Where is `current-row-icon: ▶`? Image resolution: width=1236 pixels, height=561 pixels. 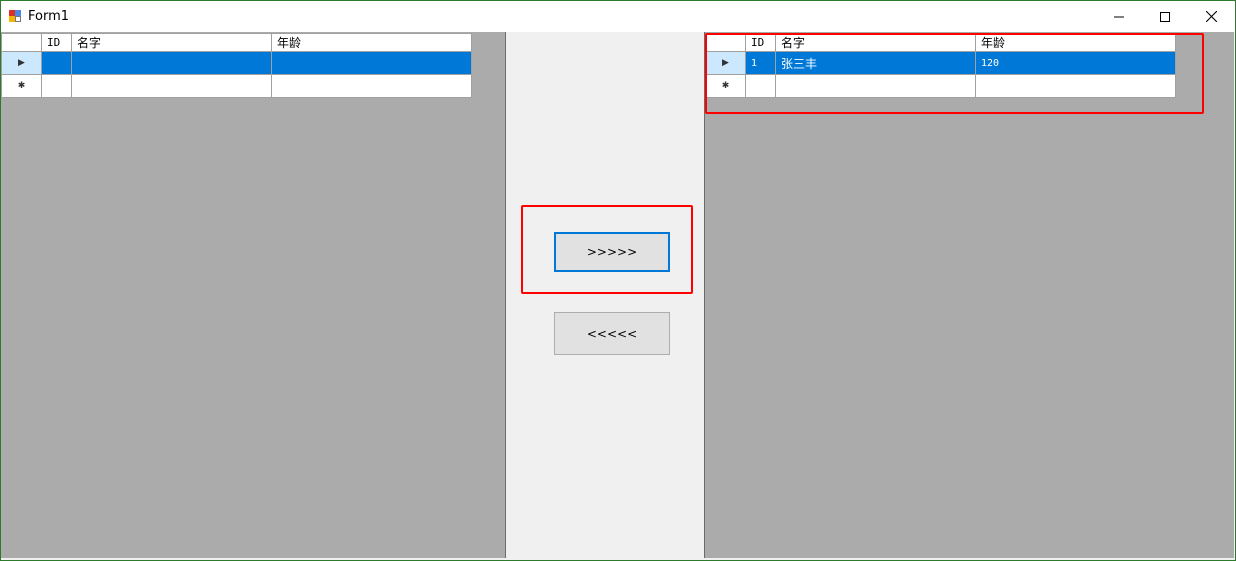 current-row-icon: ▶ is located at coordinates (21, 63).